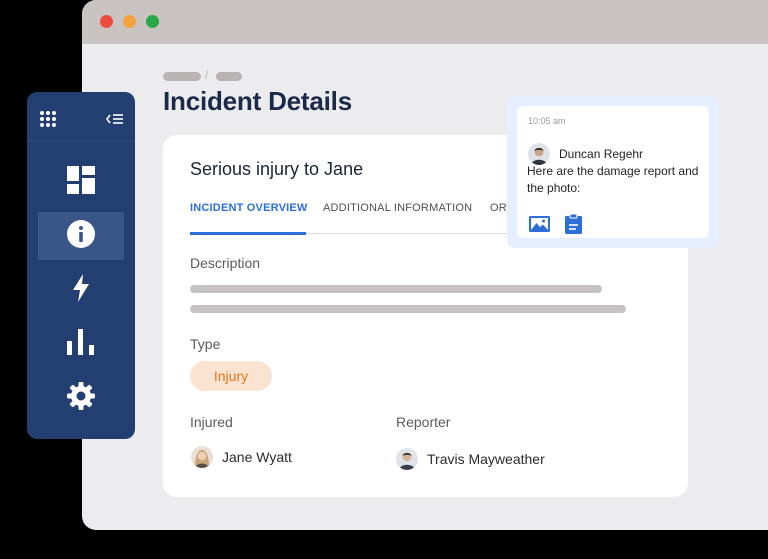  What do you see at coordinates (573, 226) in the screenshot?
I see `clipboard-attachment-icon` at bounding box center [573, 226].